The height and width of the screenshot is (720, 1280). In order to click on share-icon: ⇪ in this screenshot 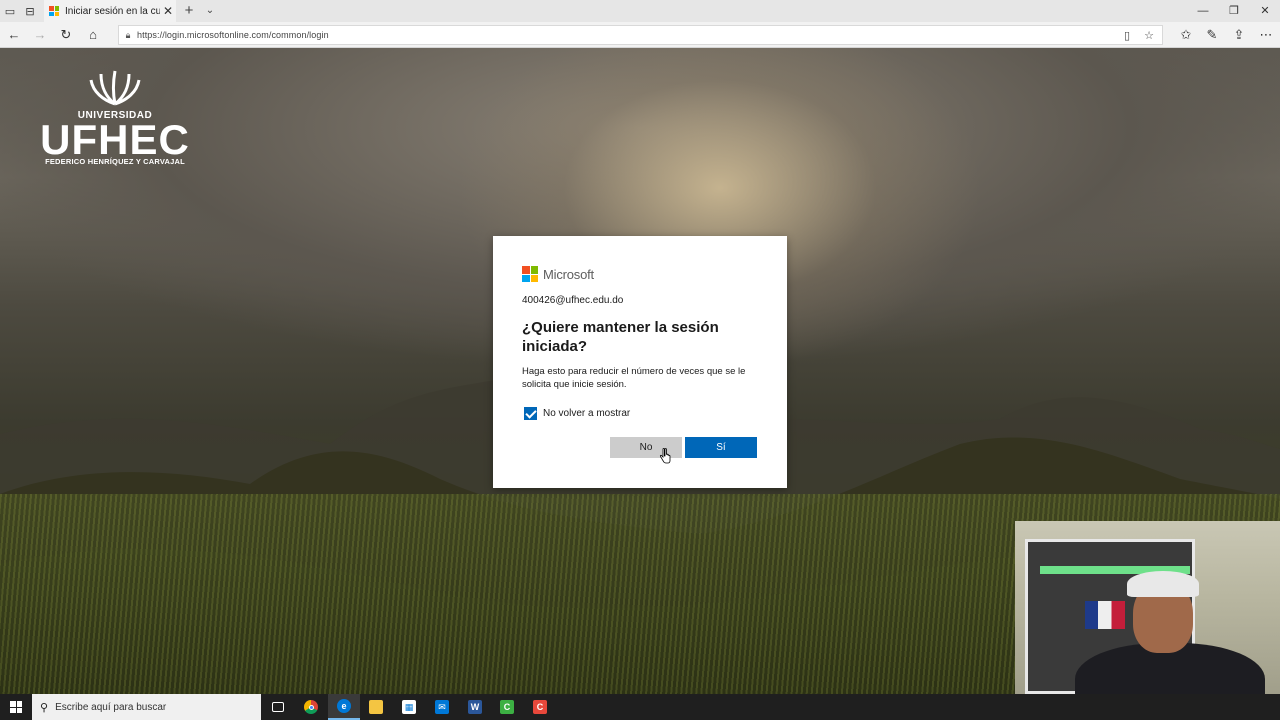, I will do `click(1239, 35)`.